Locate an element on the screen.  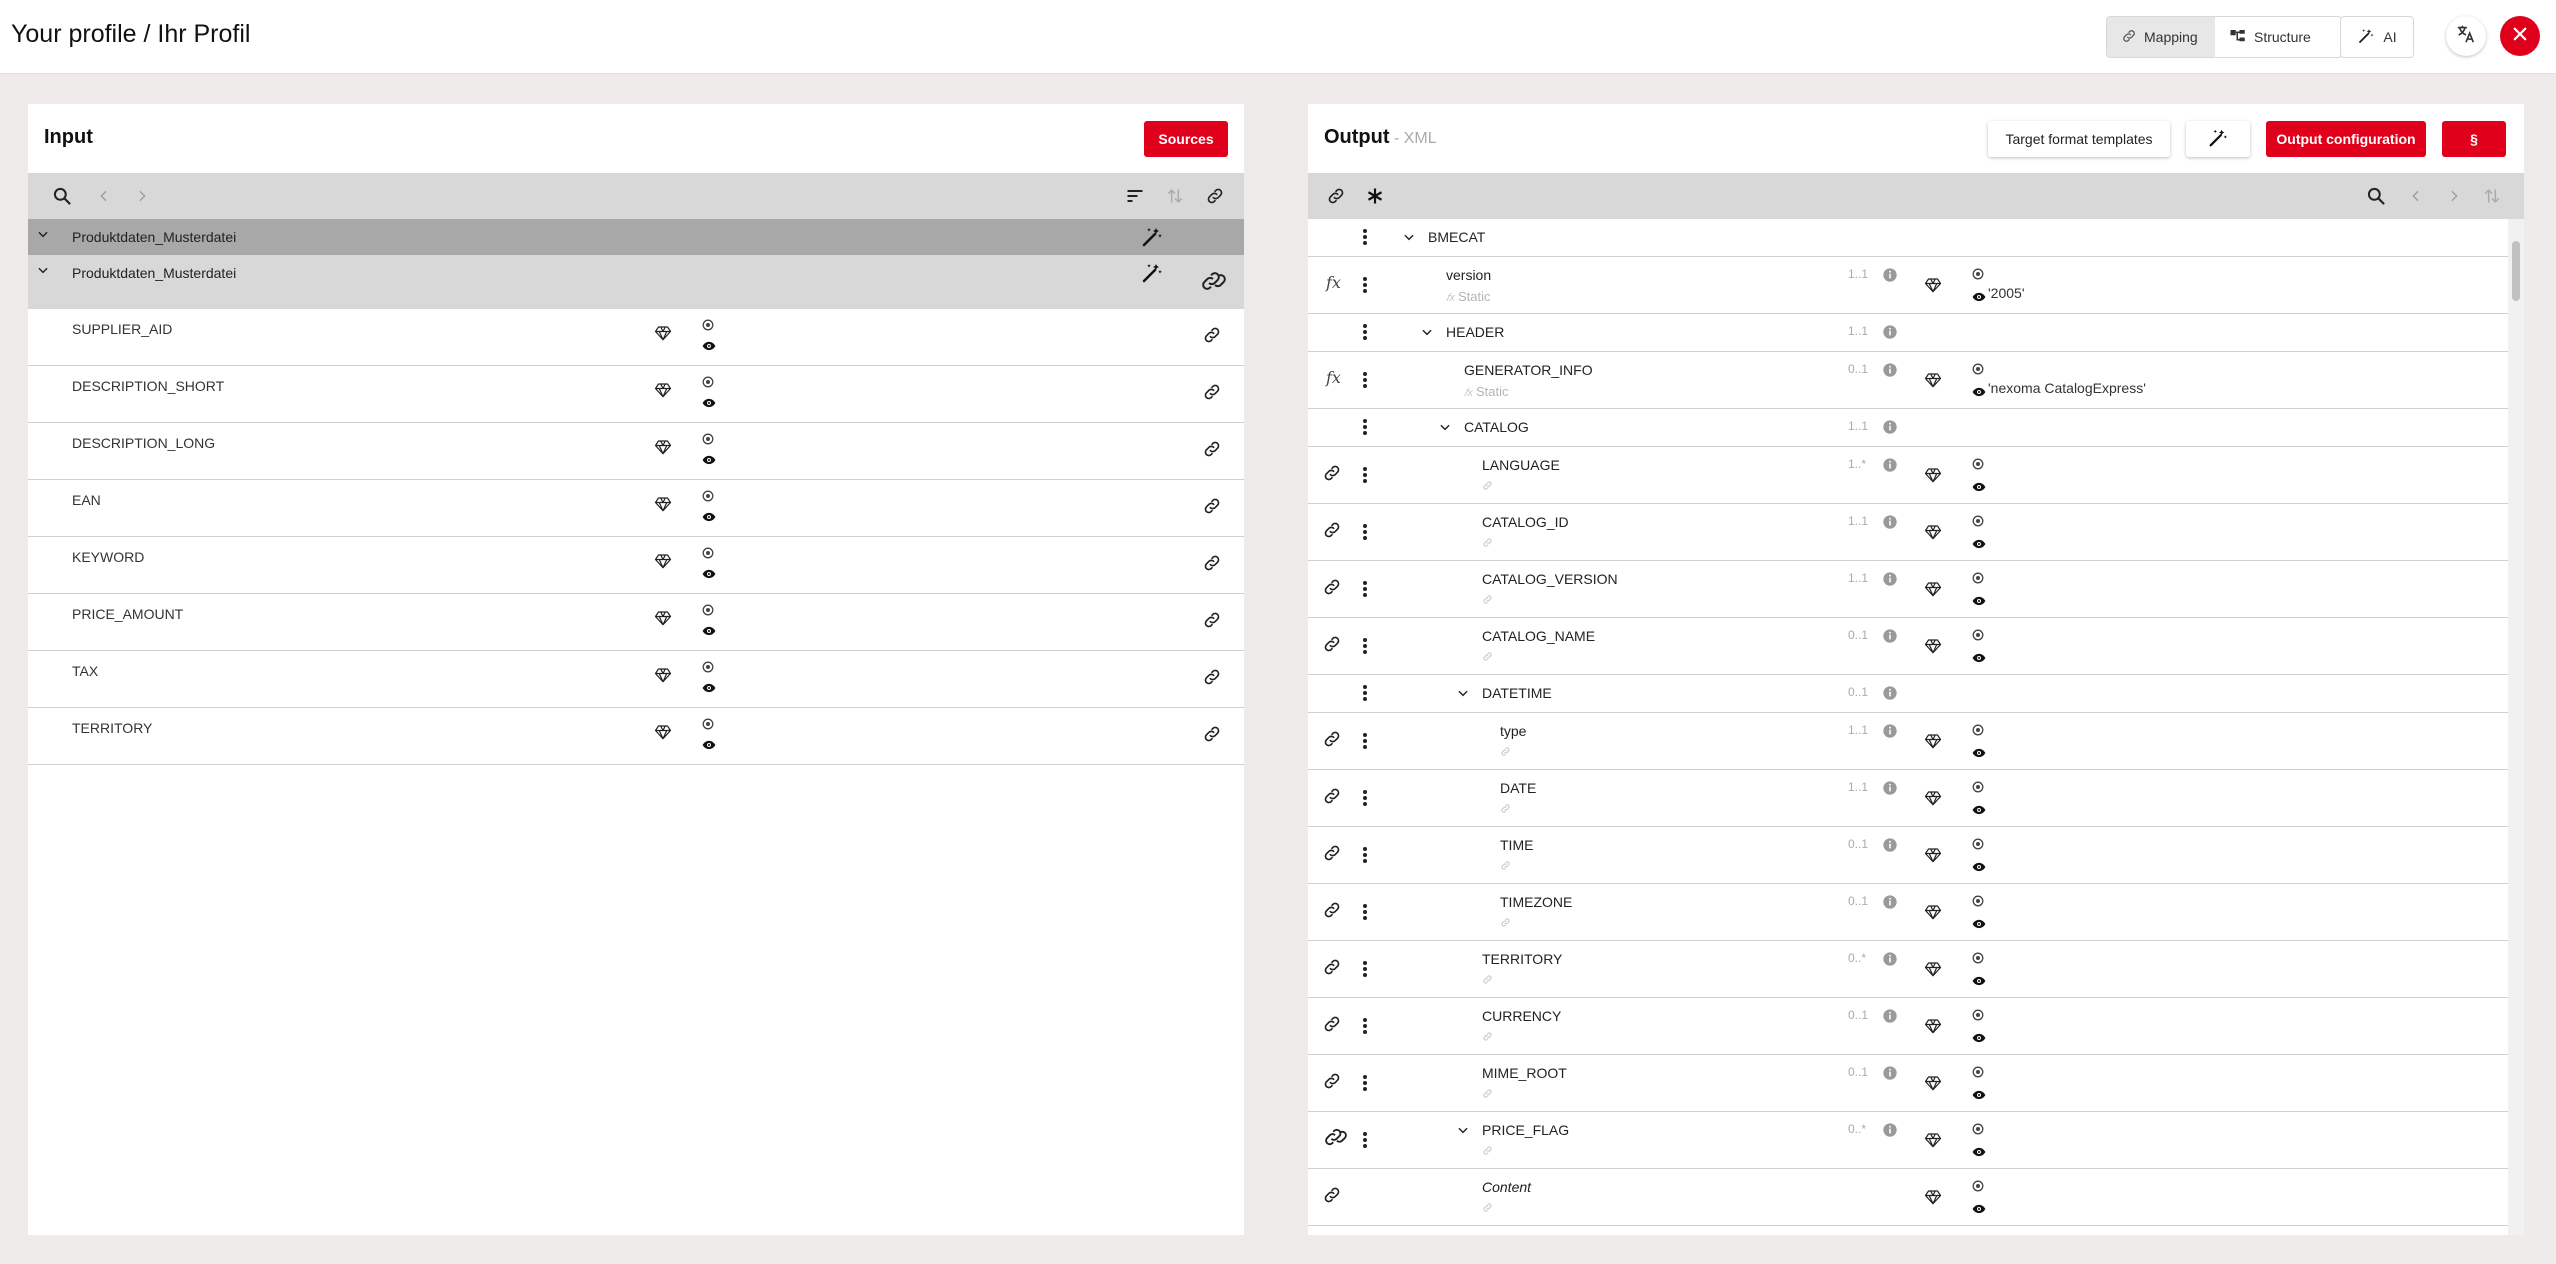
output-tree-row: PRICE_FLAG 0..* is located at coordinates (1908, 1140).